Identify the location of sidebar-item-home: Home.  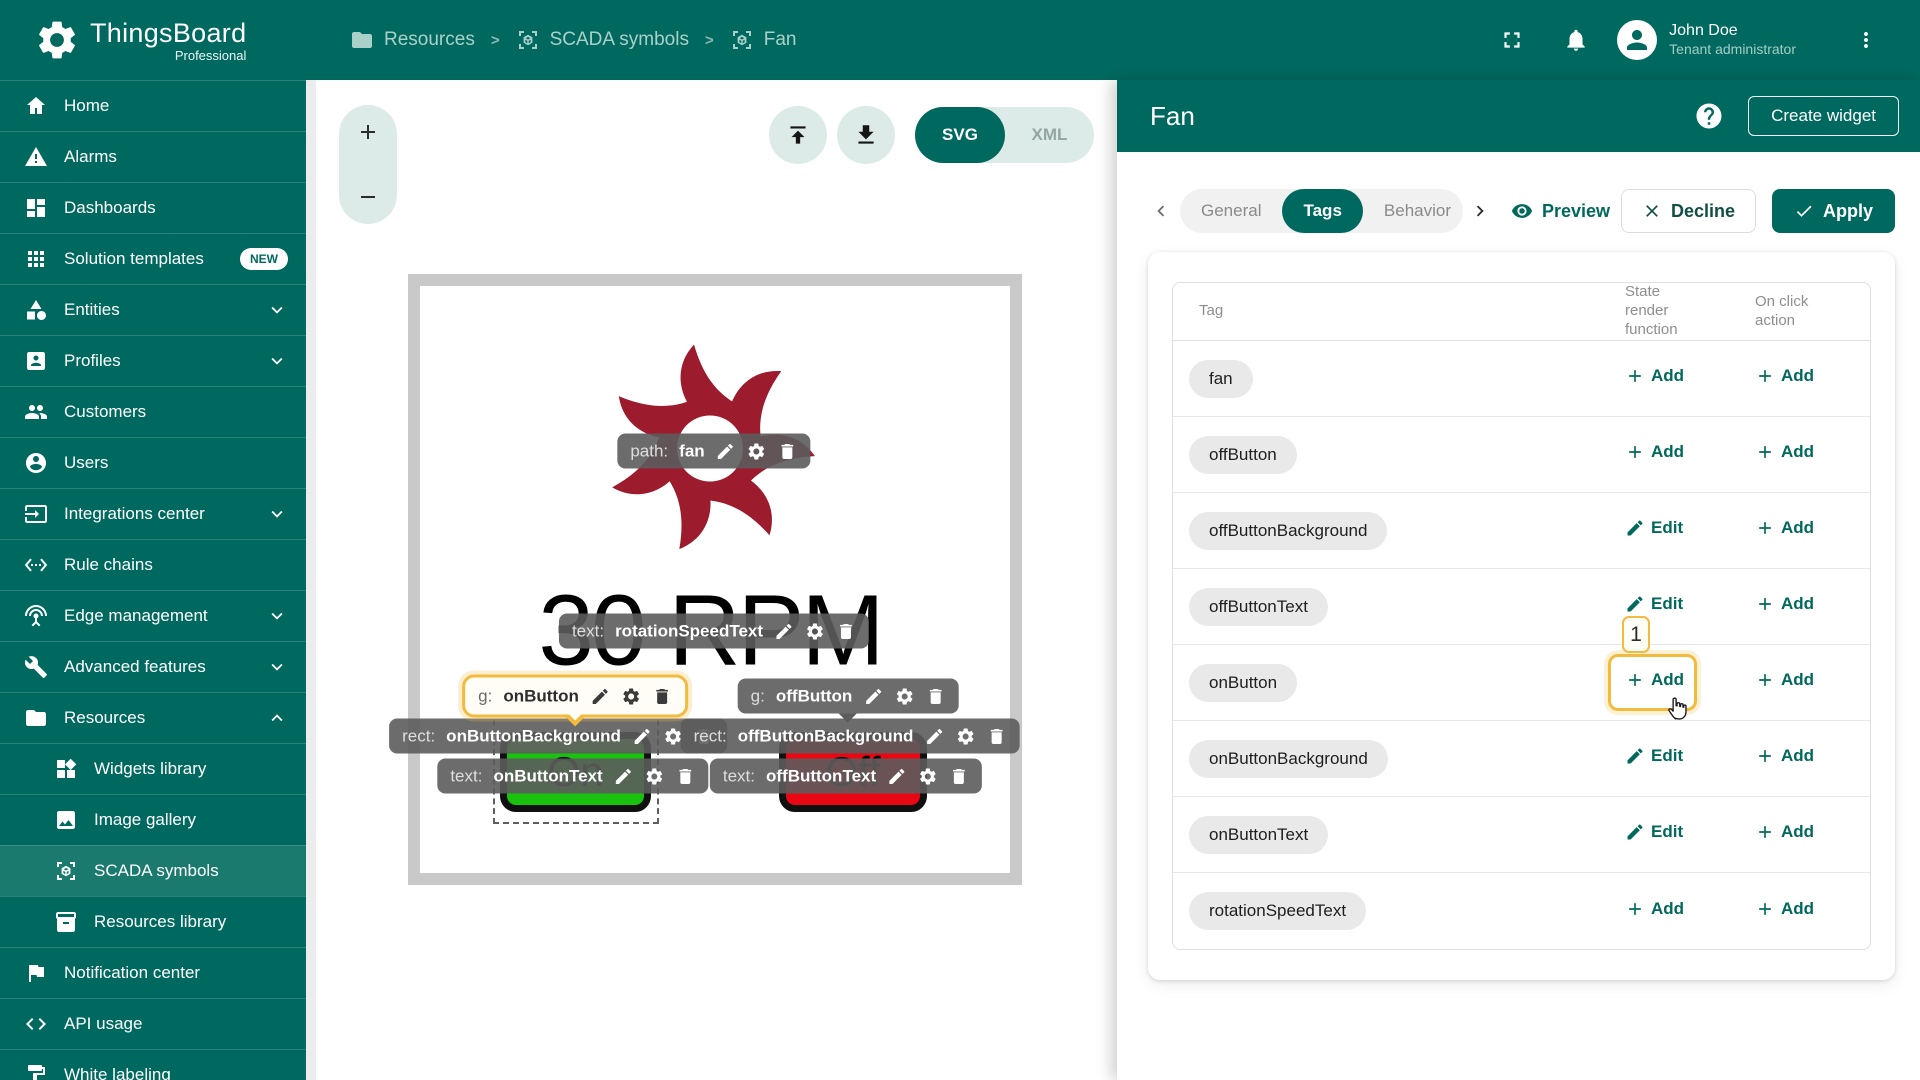
(153, 105).